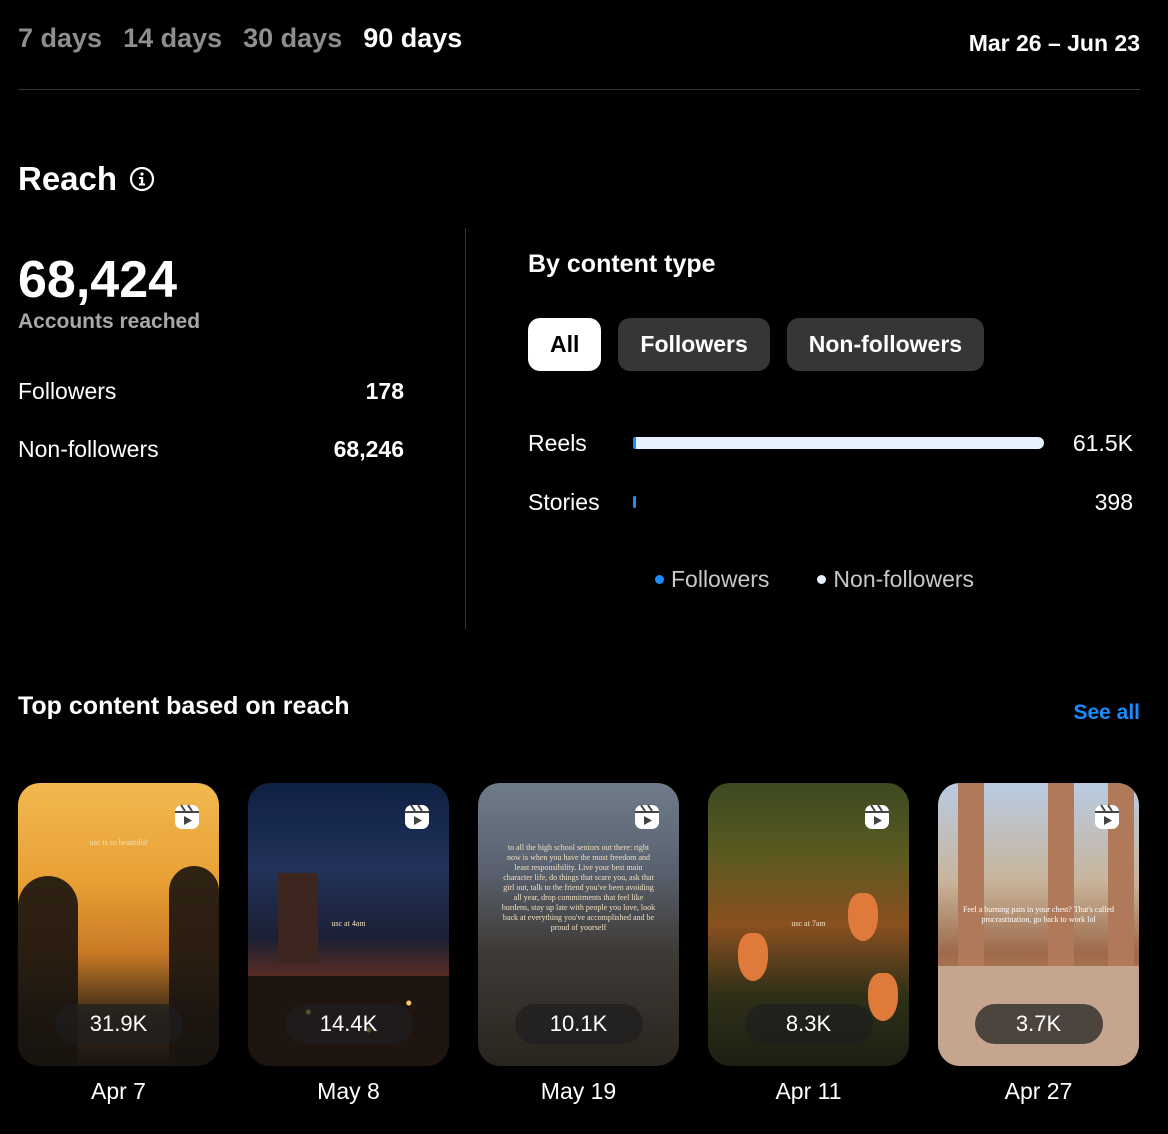 Image resolution: width=1168 pixels, height=1134 pixels. What do you see at coordinates (885, 344) in the screenshot?
I see `filter-nonfollowers-button: Non-followers` at bounding box center [885, 344].